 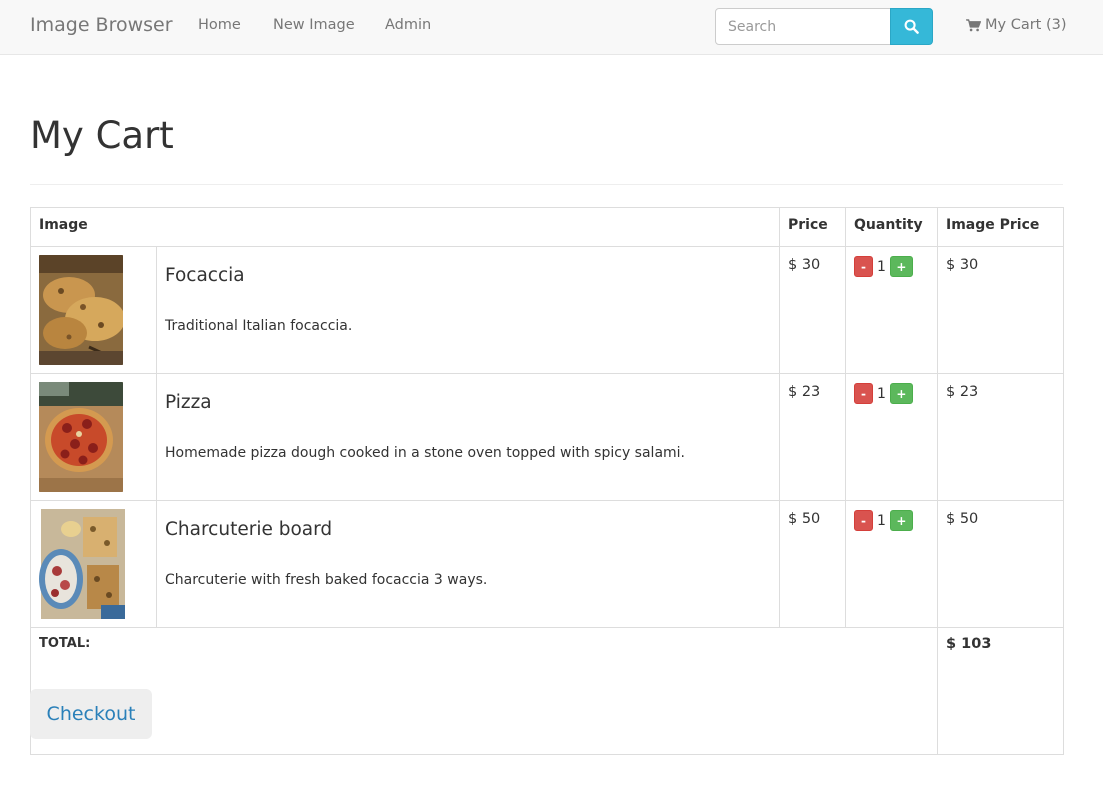 I want to click on search-form, so click(x=824, y=27).